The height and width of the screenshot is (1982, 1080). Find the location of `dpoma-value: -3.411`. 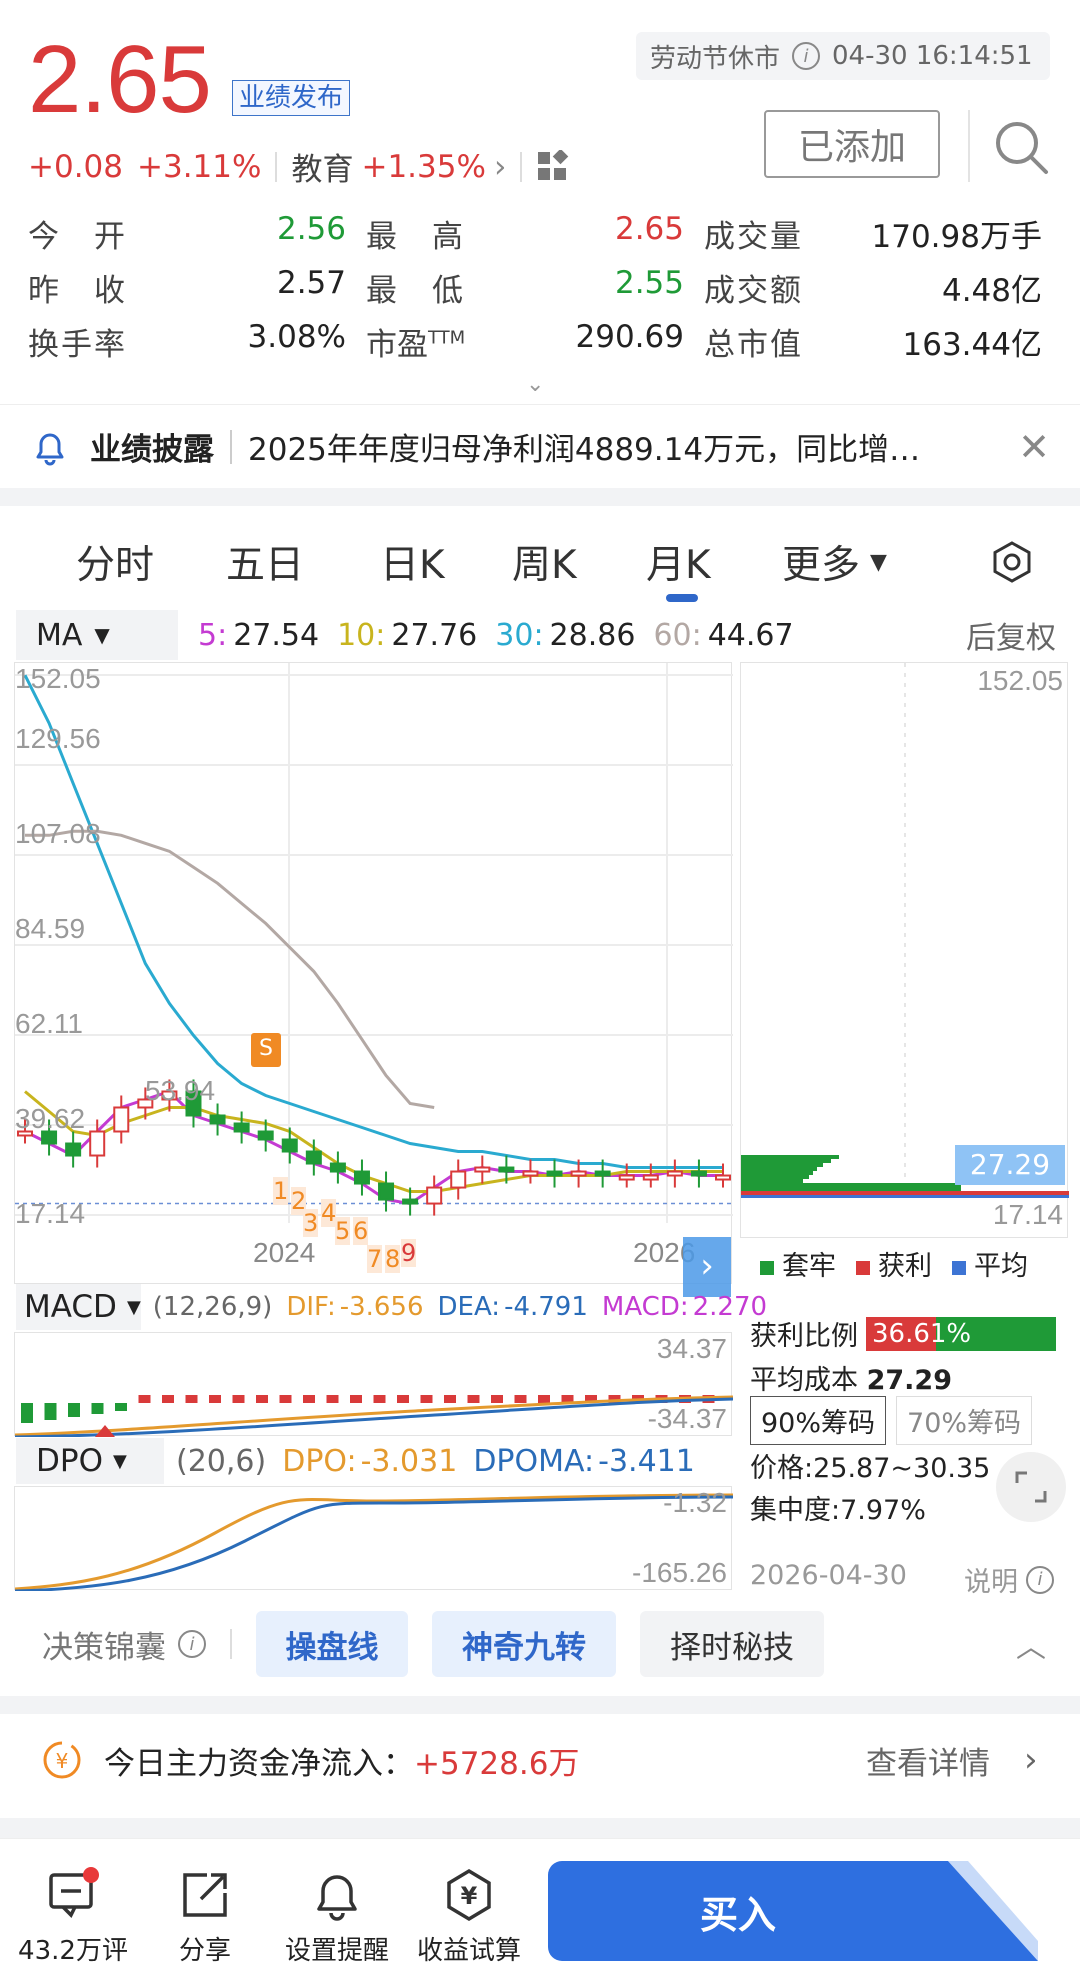

dpoma-value: -3.411 is located at coordinates (646, 1461).